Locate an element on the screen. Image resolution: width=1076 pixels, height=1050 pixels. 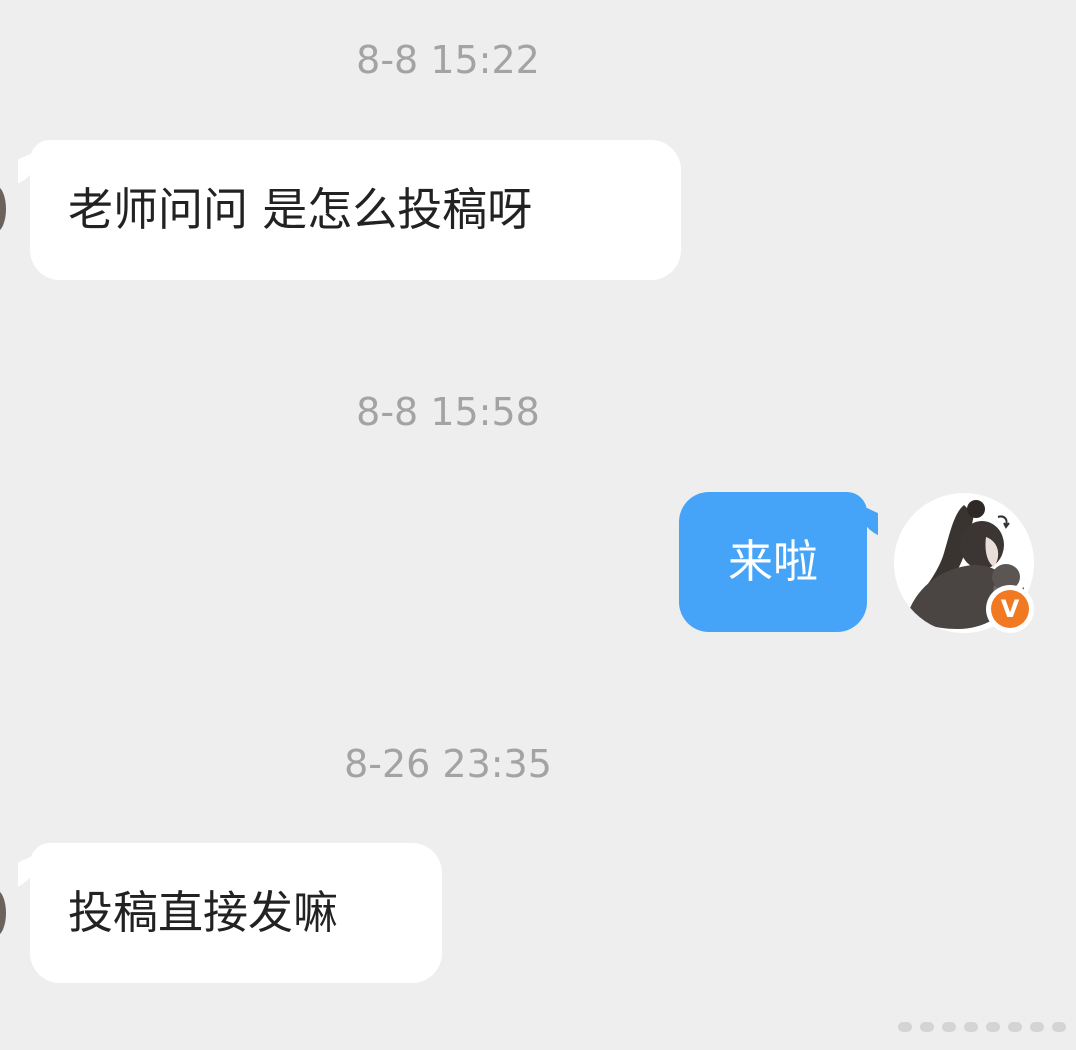
incoming-message-bubble: 老师问问 是怎么投稿呀 is located at coordinates (355, 210).